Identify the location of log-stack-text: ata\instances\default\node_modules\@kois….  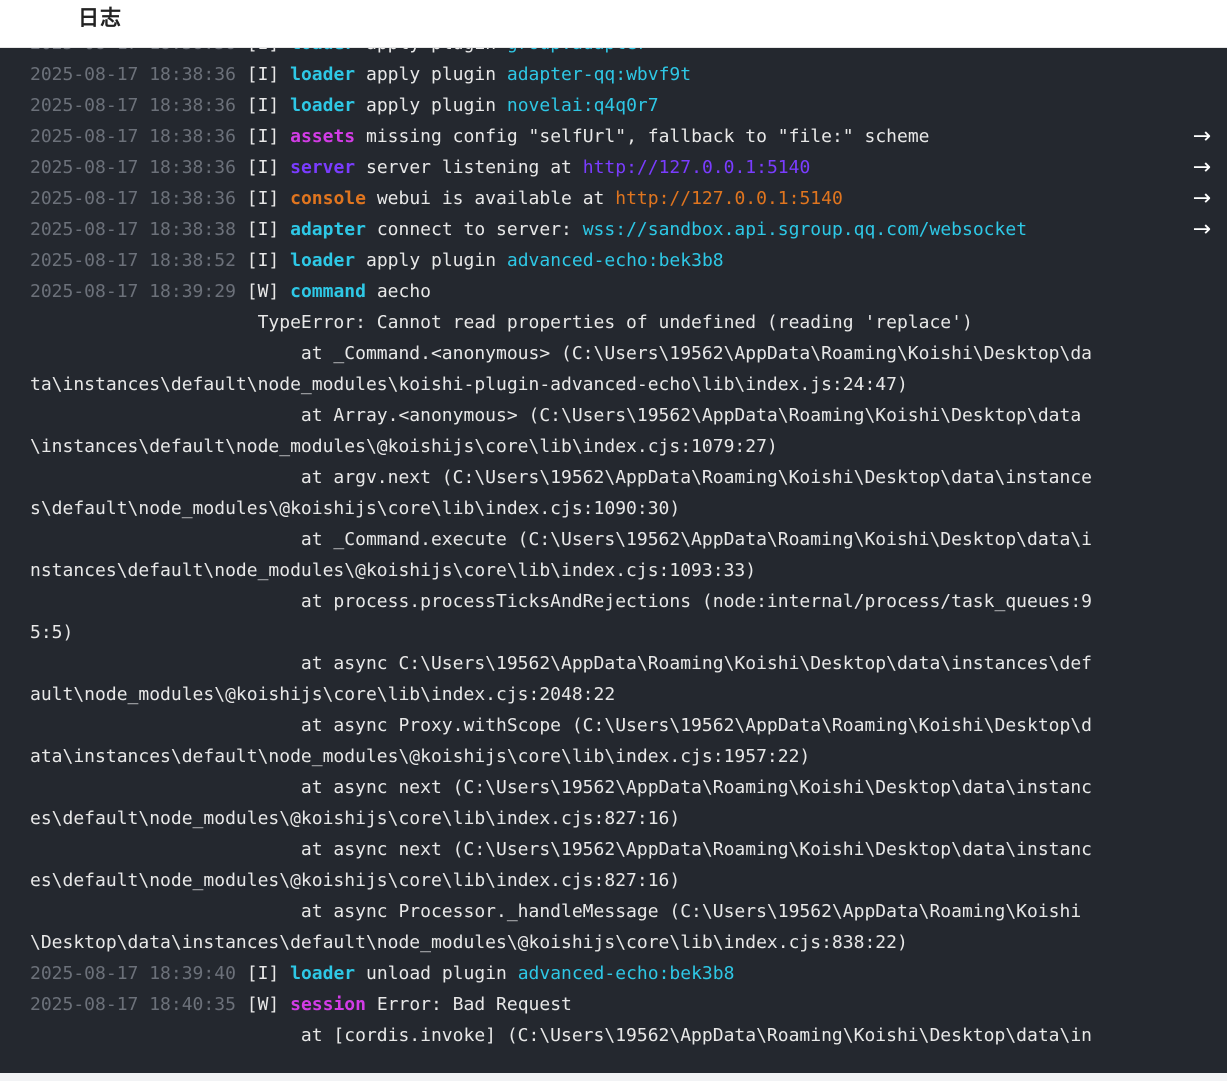
(420, 756).